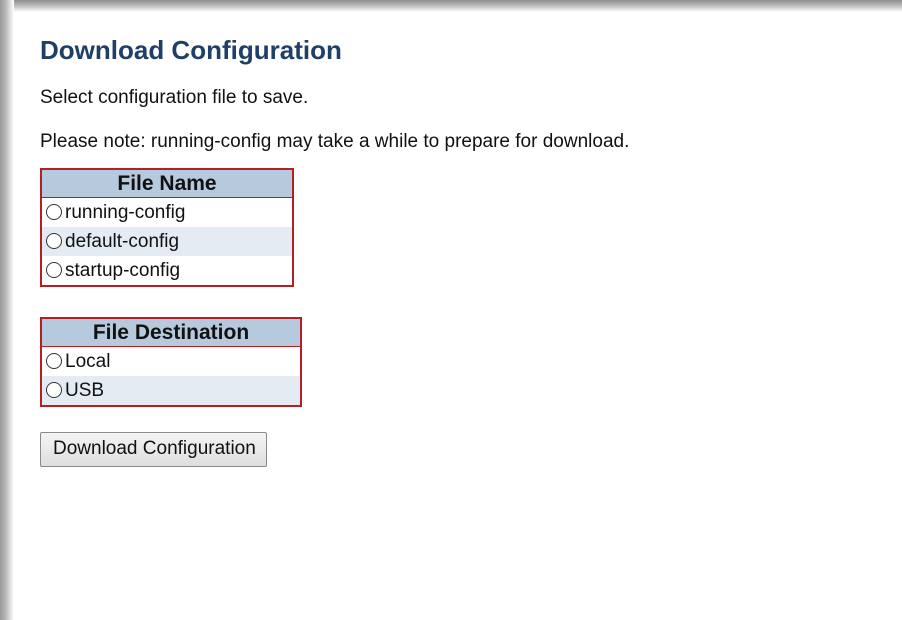  I want to click on running-config-label: running-config, so click(125, 212).